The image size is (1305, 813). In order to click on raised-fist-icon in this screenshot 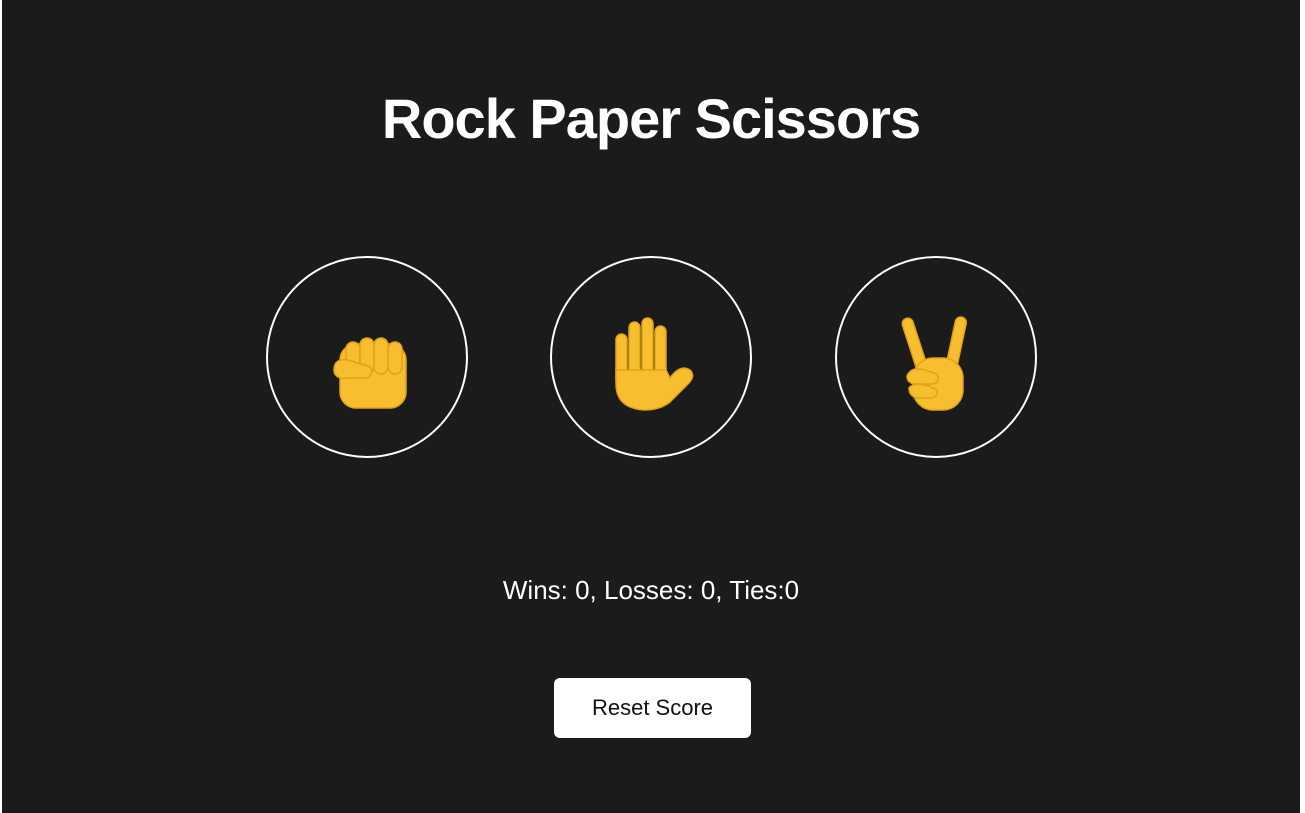, I will do `click(370, 373)`.